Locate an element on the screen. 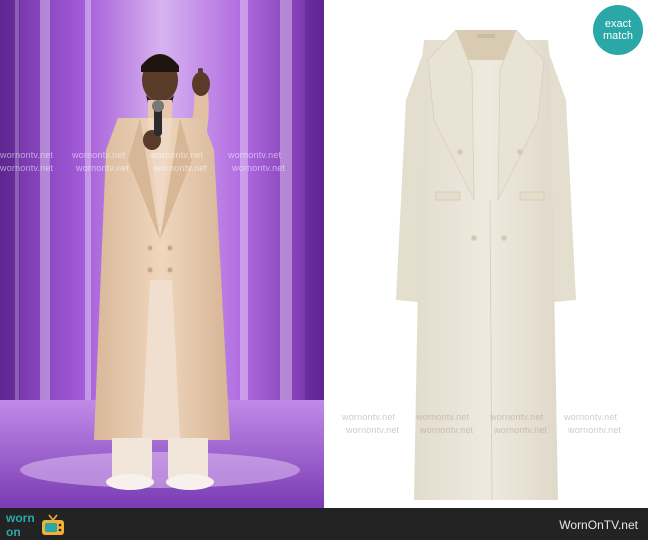 Image resolution: width=648 pixels, height=540 pixels. brand-logo: worn on is located at coordinates (45, 525).